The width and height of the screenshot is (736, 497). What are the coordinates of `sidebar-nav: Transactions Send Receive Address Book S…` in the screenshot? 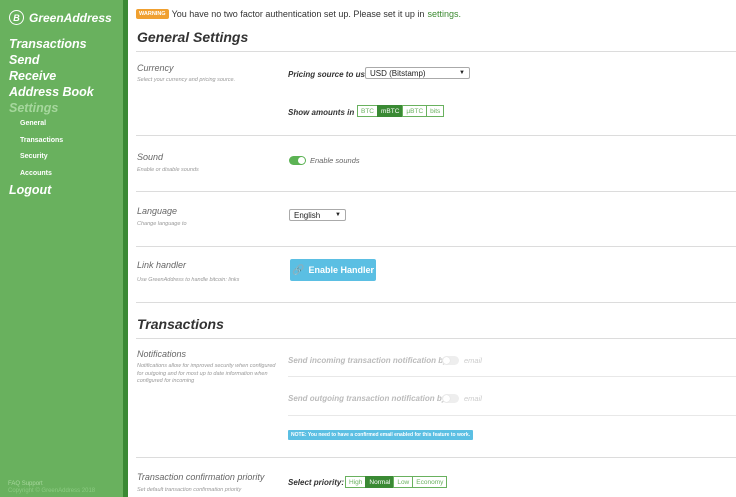 It's located at (51, 117).